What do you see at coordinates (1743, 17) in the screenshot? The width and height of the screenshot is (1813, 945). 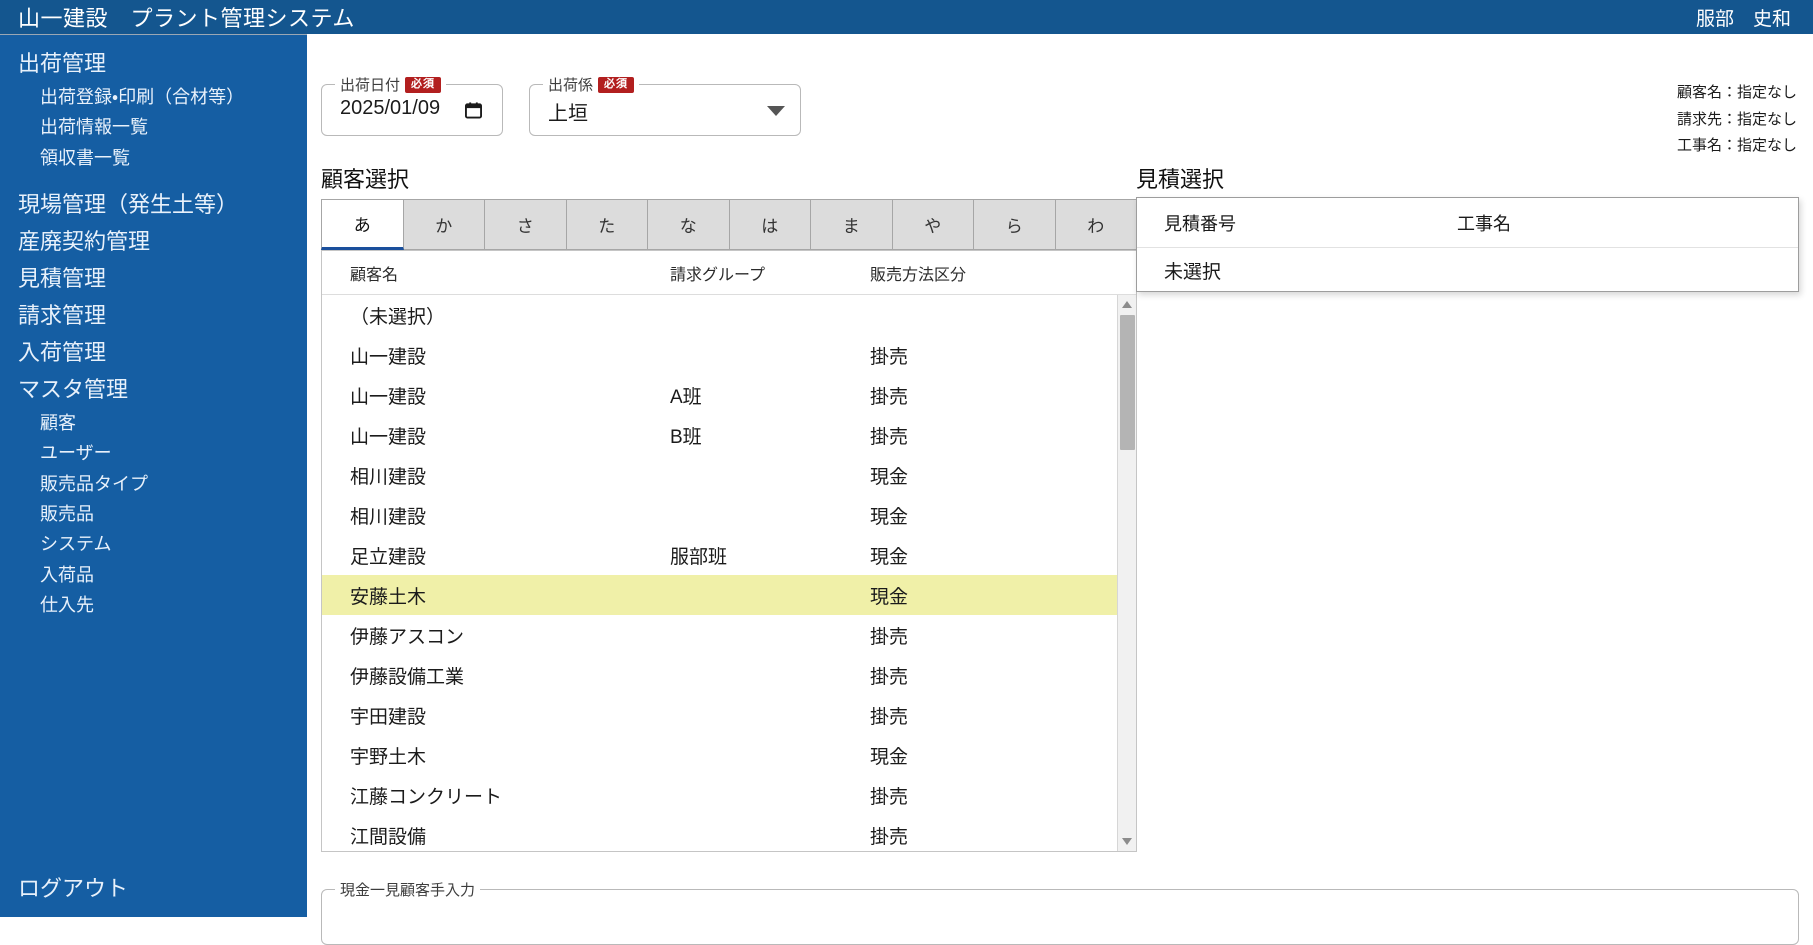 I see `current-user-name: 服部 史和` at bounding box center [1743, 17].